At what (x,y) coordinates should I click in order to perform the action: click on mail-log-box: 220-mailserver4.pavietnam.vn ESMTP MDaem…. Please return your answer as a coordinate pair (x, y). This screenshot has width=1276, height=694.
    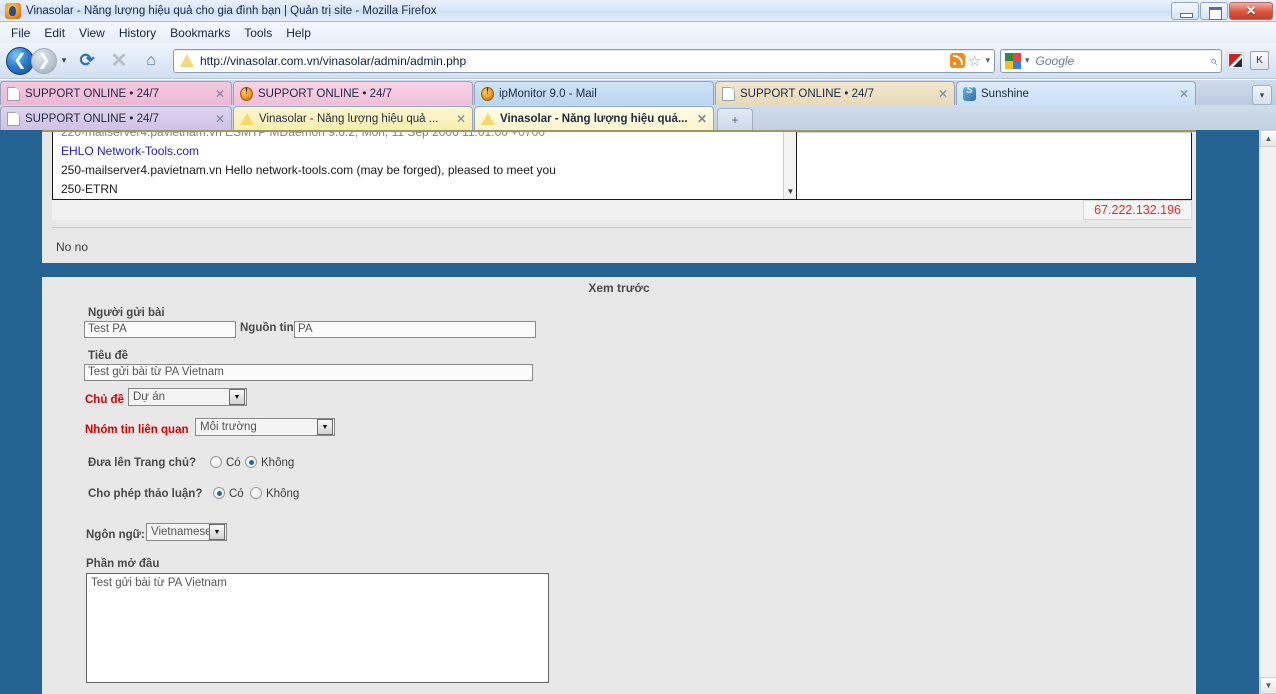
    Looking at the image, I should click on (424, 166).